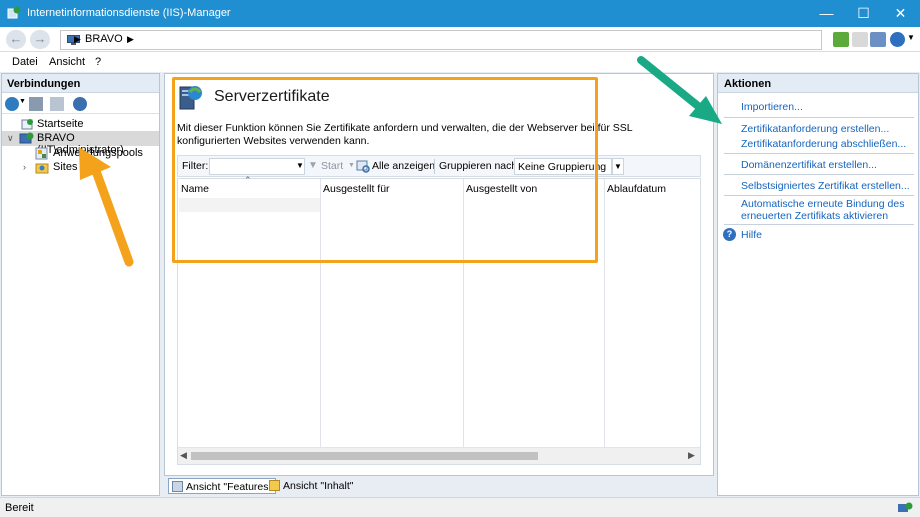 The width and height of the screenshot is (920, 517). I want to click on green-arrow, so click(679, 90).